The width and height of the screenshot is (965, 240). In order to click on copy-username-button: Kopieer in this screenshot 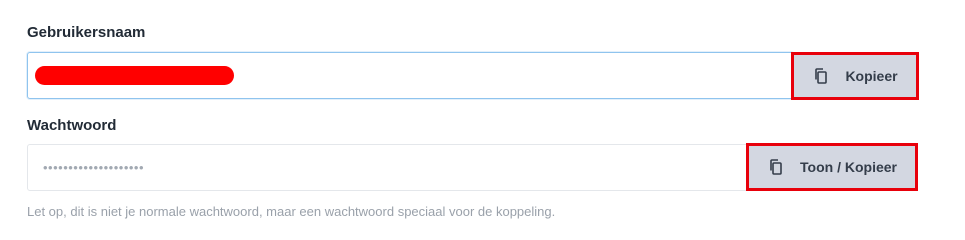, I will do `click(855, 76)`.